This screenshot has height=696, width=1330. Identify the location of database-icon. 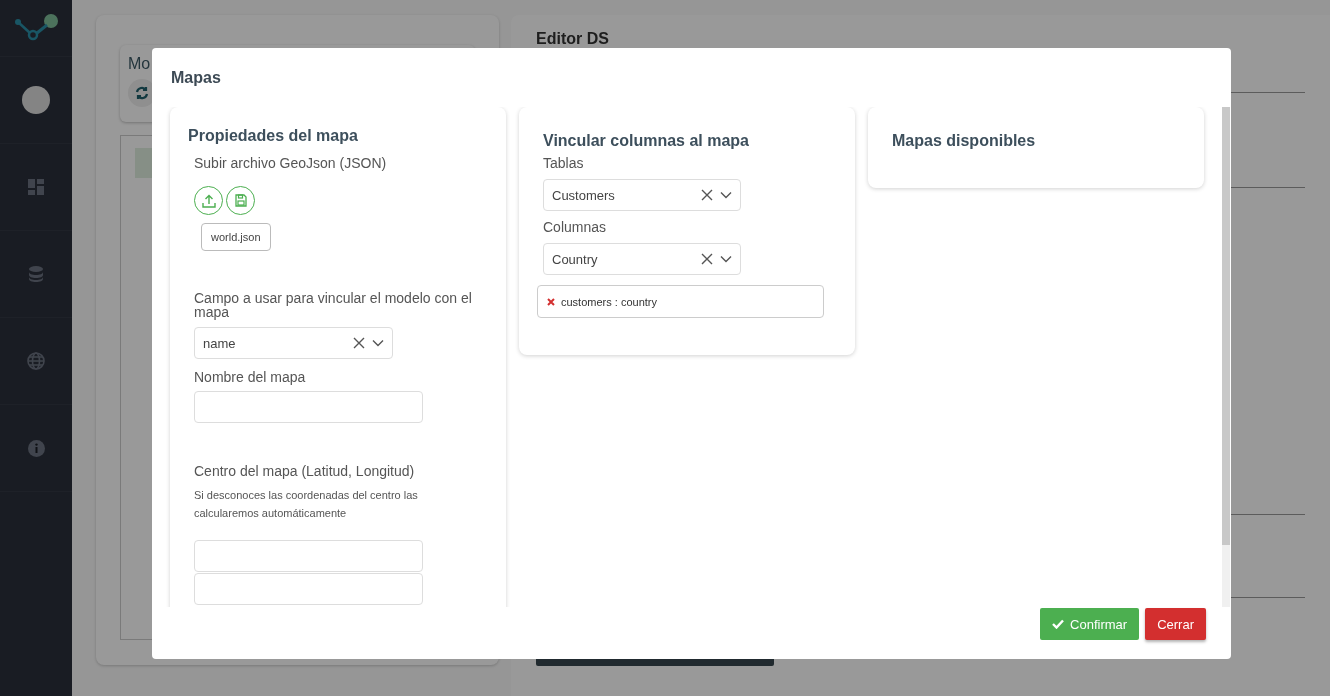
(36, 274).